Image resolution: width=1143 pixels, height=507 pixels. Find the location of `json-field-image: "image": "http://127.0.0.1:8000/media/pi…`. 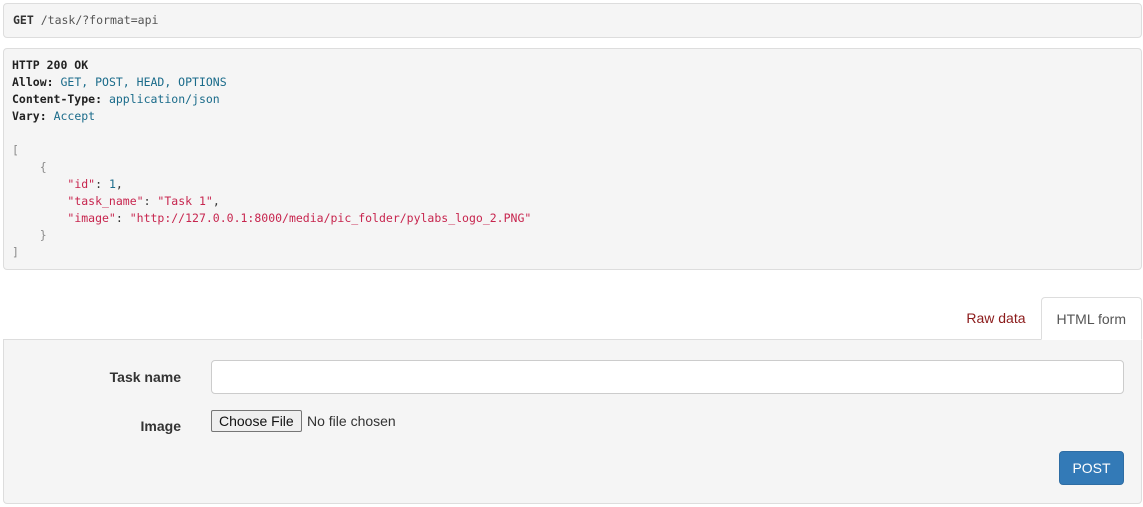

json-field-image: "image": "http://127.0.0.1:8000/media/pi… is located at coordinates (299, 218).